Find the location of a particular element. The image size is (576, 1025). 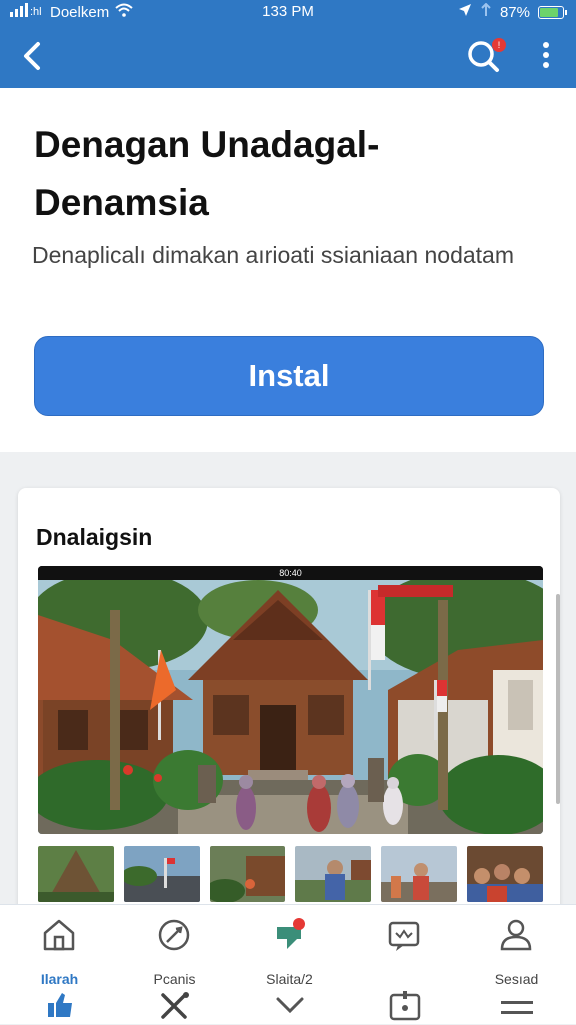

status-right: 87% is located at coordinates (512, 11).